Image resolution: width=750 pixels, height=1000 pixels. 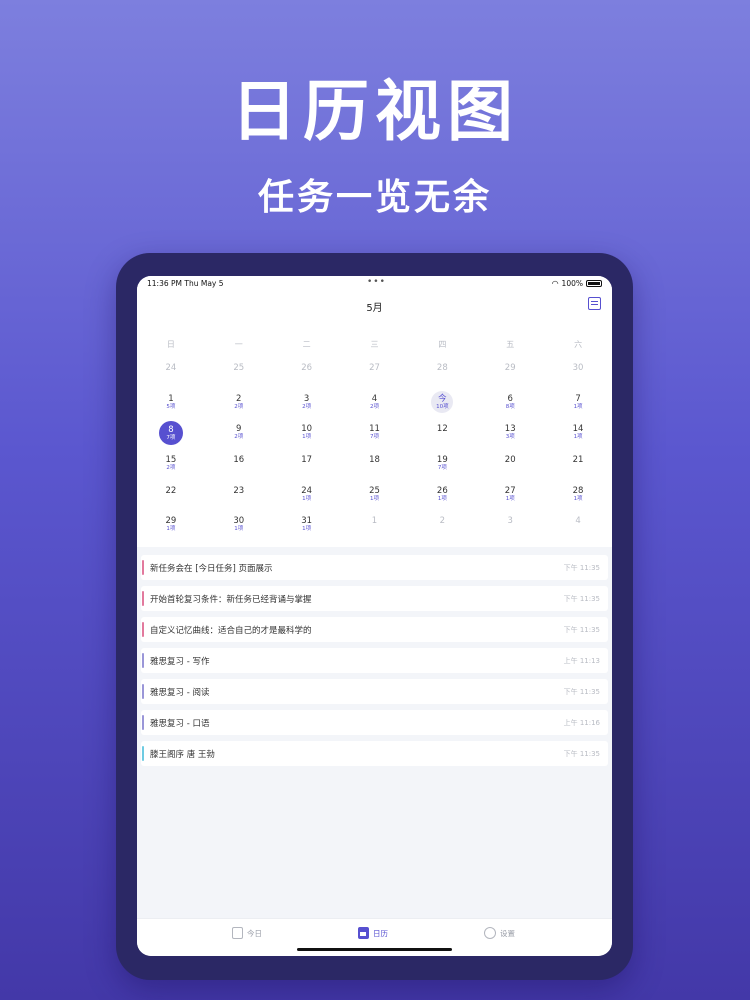 What do you see at coordinates (581, 691) in the screenshot?
I see `task-time: 下午 11:35` at bounding box center [581, 691].